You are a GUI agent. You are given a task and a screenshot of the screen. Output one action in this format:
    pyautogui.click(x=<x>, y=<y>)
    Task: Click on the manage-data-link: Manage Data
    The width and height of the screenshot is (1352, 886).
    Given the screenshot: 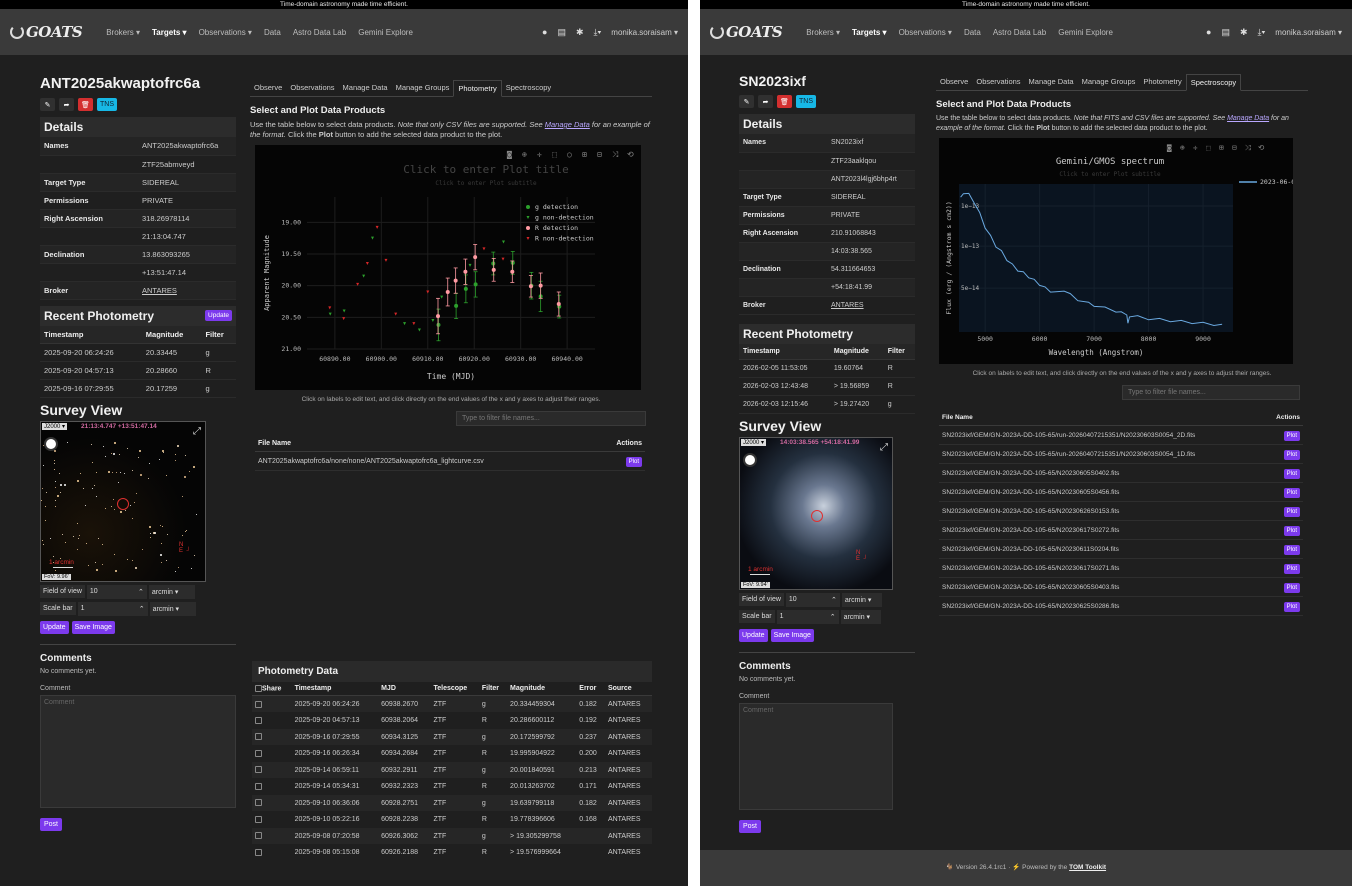 What is the action you would take?
    pyautogui.click(x=1248, y=118)
    